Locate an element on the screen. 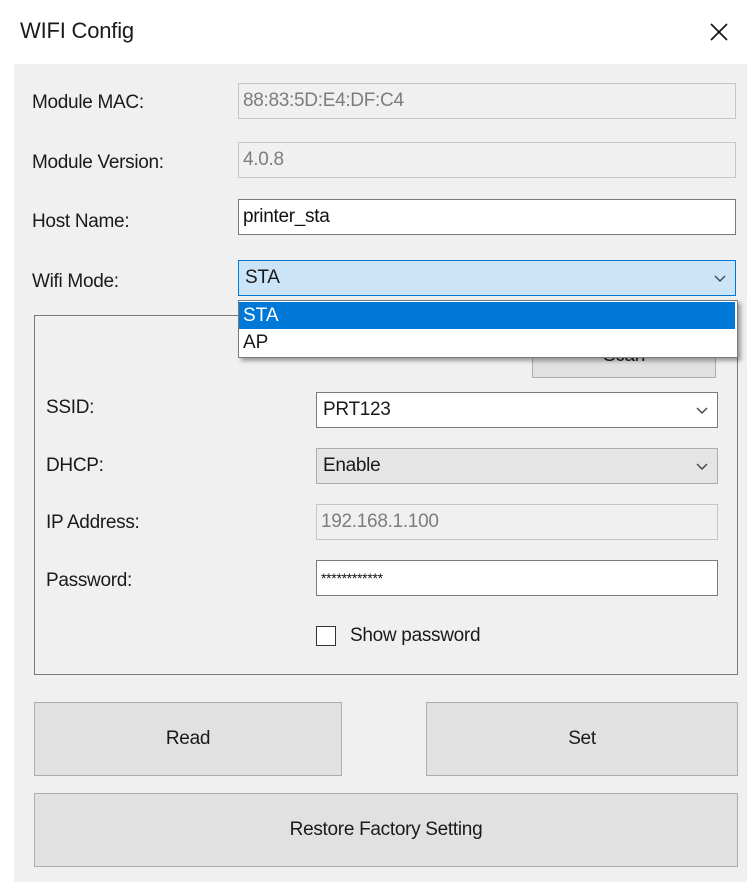  wifi-mode-option-ap: AP is located at coordinates (487, 342).